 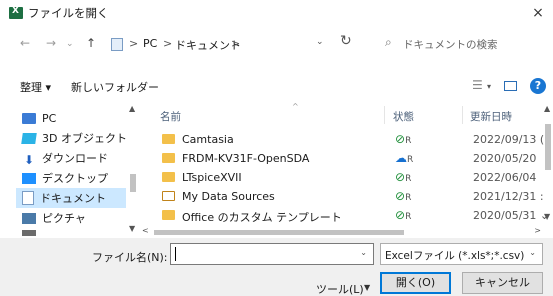 I want to click on 3d-objects-icon, so click(x=29, y=138).